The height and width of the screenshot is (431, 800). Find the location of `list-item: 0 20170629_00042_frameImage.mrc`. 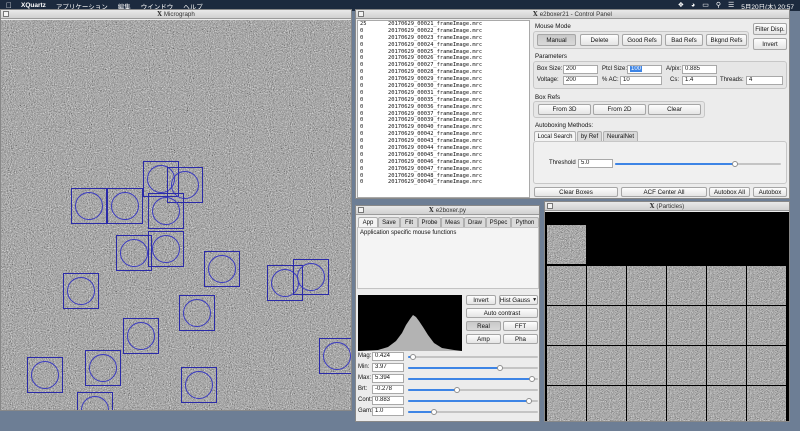

list-item: 0 20170629_00042_frameImage.mrc is located at coordinates (443, 134).